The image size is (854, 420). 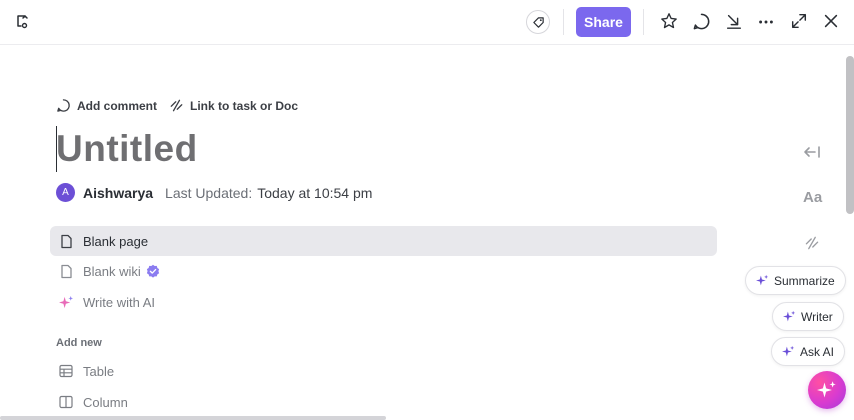 What do you see at coordinates (315, 192) in the screenshot?
I see `last-updated-value: Today at 10:54 pm` at bounding box center [315, 192].